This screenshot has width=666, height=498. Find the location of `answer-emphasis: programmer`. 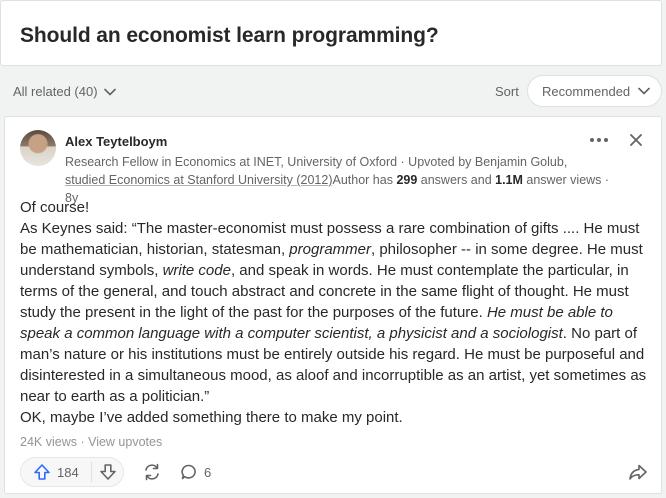

answer-emphasis: programmer is located at coordinates (330, 249).